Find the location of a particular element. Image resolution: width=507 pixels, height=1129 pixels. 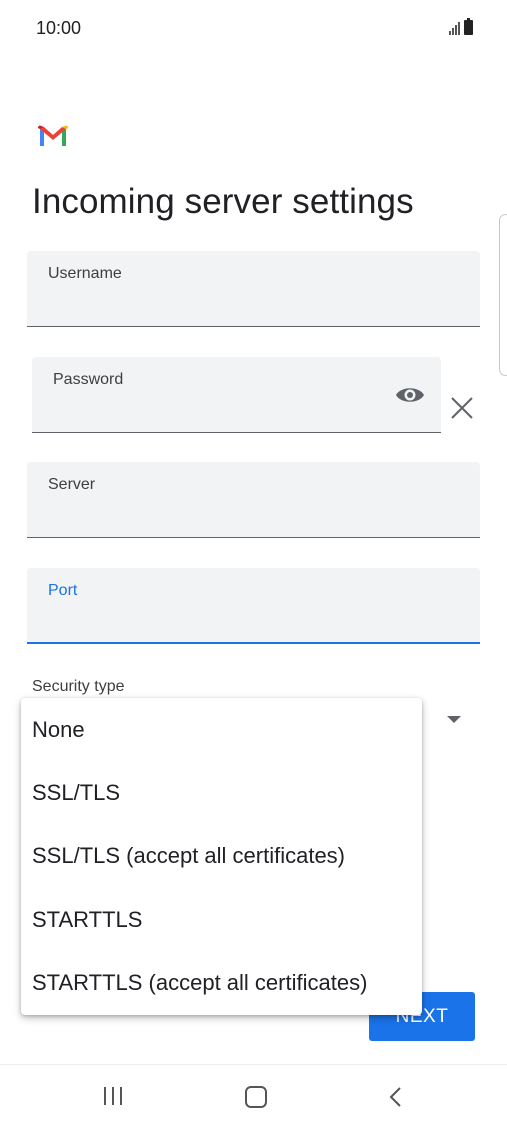

status-time: 10:00 is located at coordinates (59, 28).